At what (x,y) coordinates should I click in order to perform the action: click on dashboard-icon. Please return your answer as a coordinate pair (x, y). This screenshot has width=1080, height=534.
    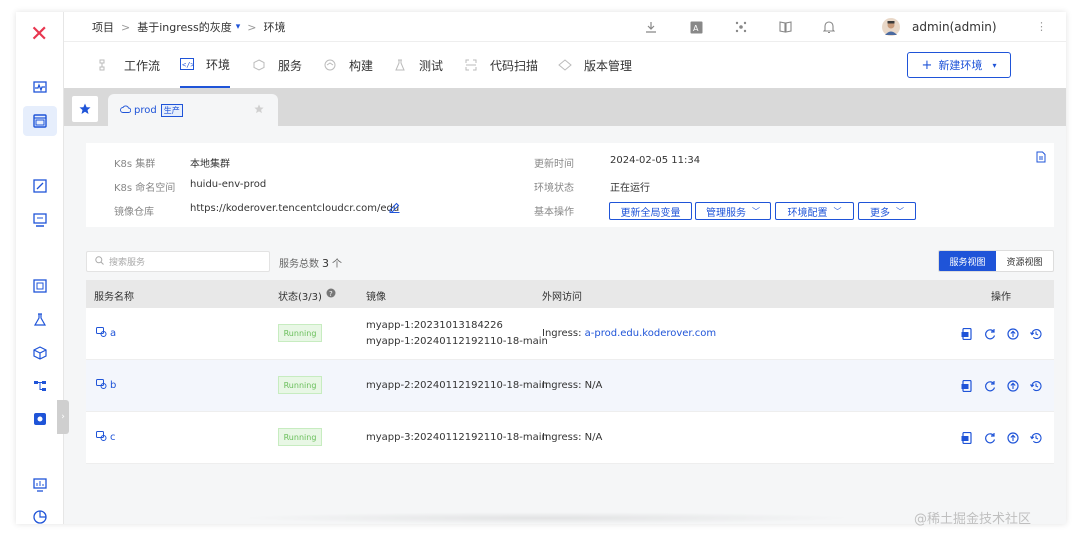
    Looking at the image, I should click on (40, 485).